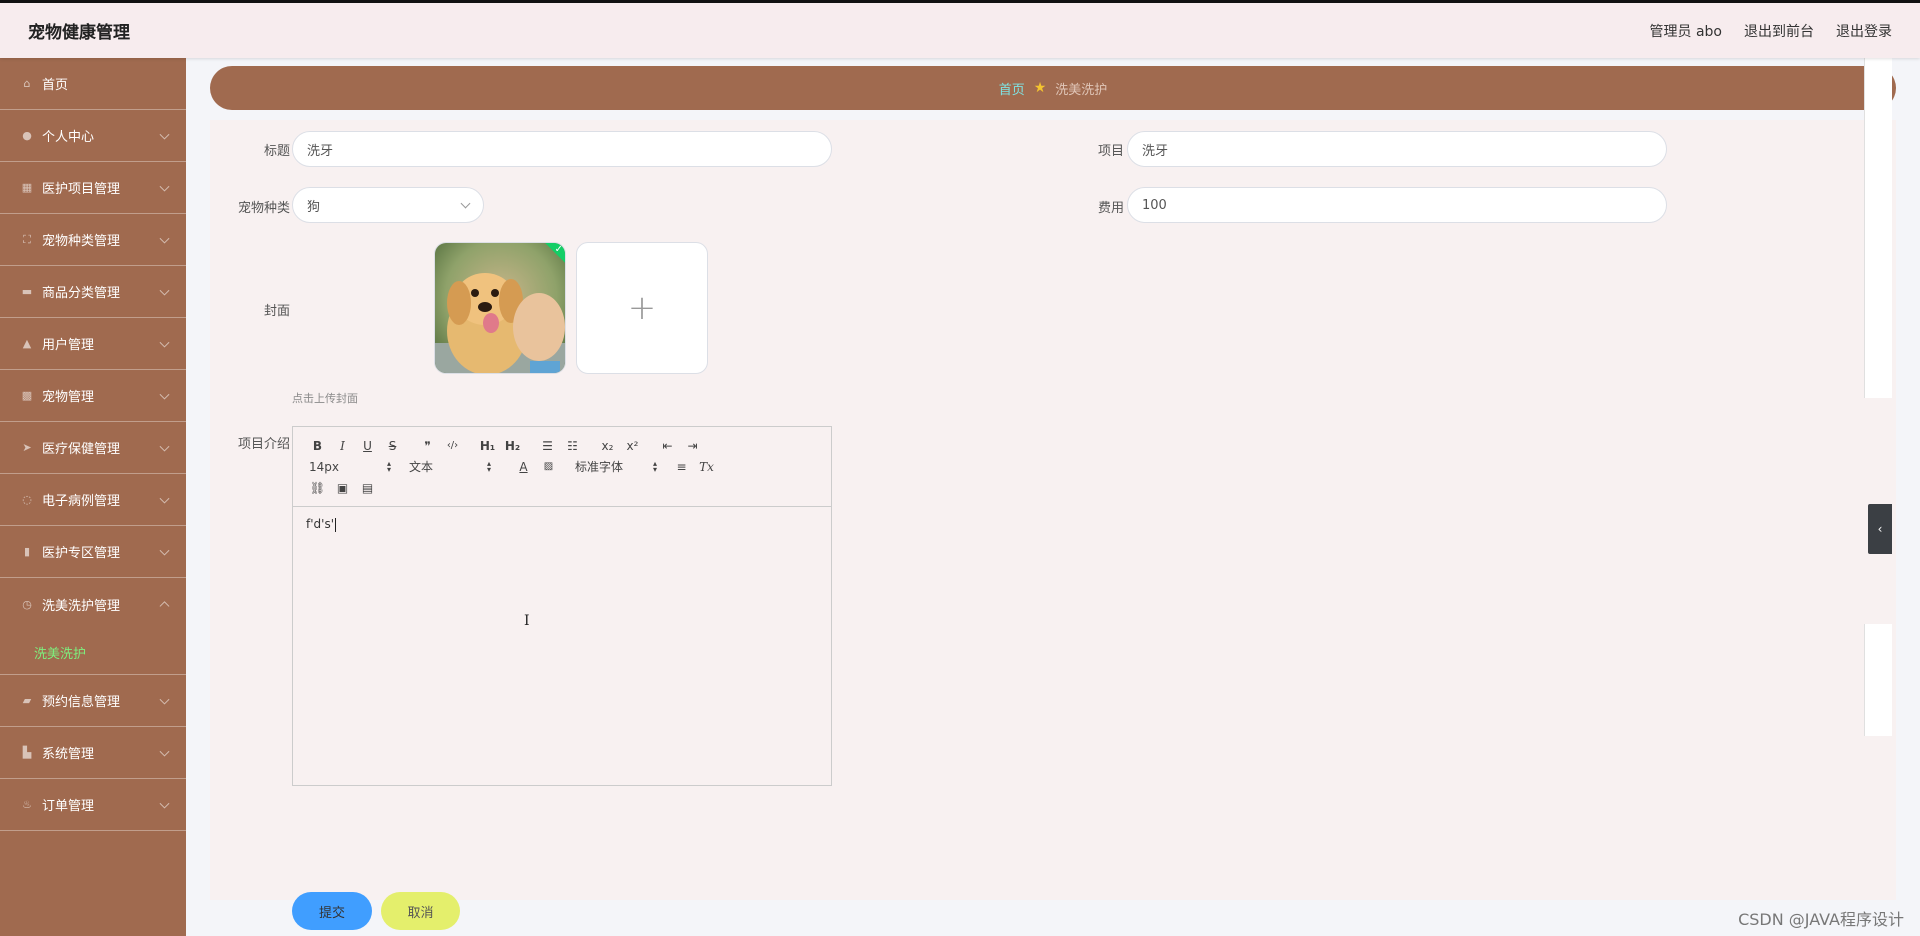 This screenshot has height=936, width=1920. What do you see at coordinates (317, 487) in the screenshot?
I see `link-icon: ⛓` at bounding box center [317, 487].